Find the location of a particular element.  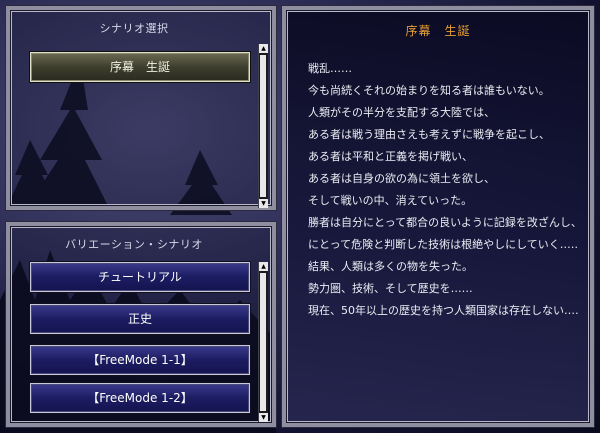

story-title: 序幕 生誕 is located at coordinates (438, 31).